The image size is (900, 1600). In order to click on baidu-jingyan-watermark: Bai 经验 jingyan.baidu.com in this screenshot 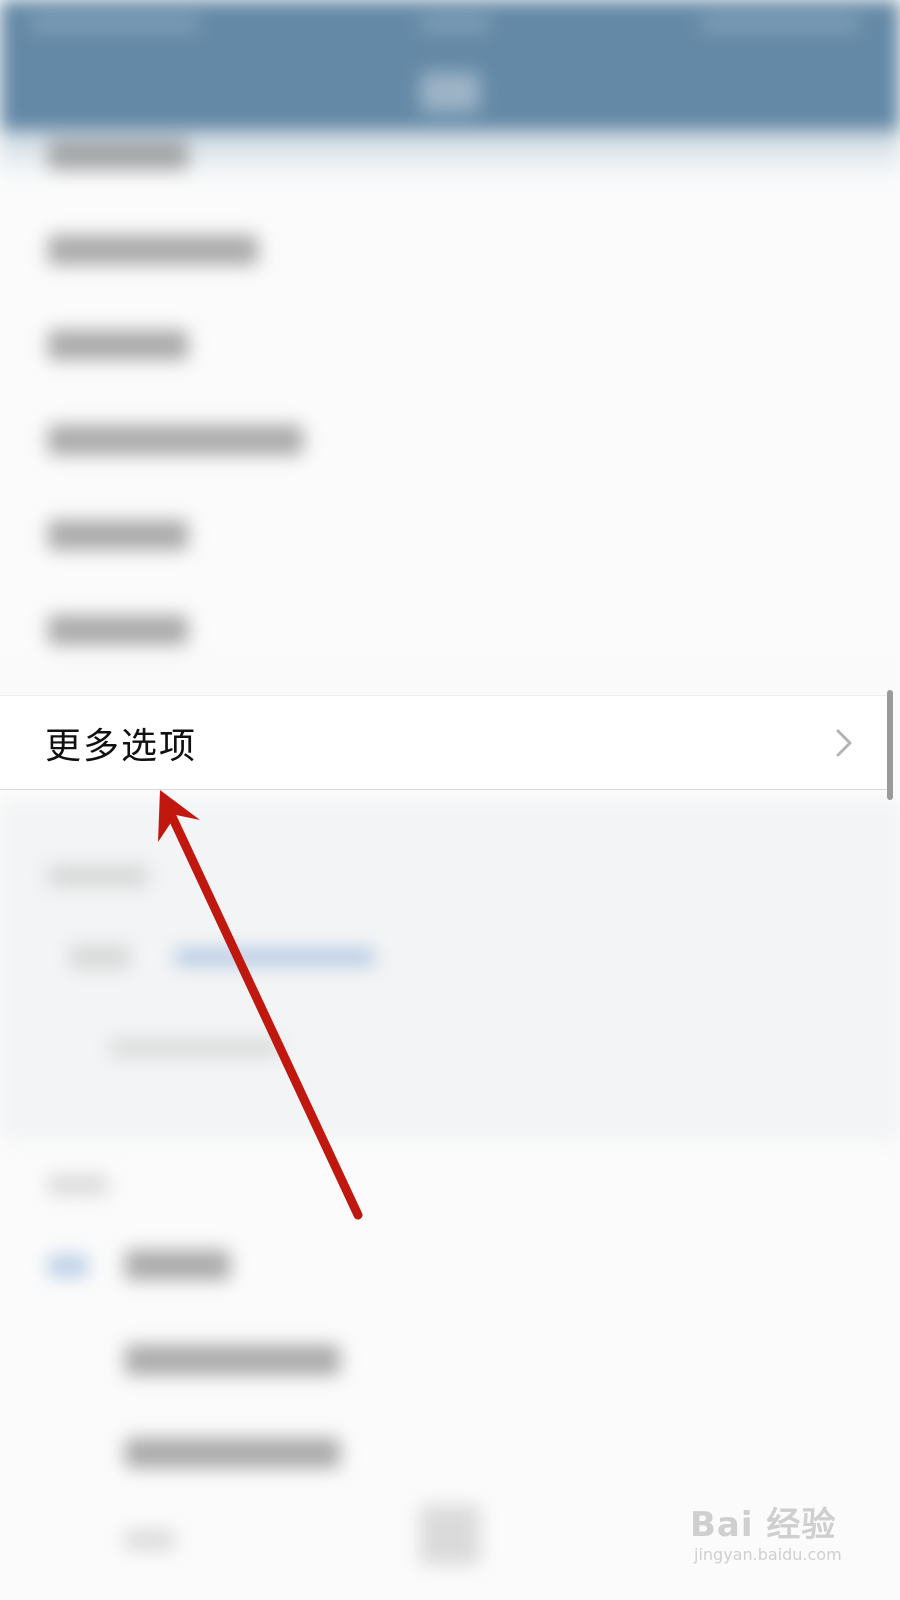, I will do `click(787, 1545)`.